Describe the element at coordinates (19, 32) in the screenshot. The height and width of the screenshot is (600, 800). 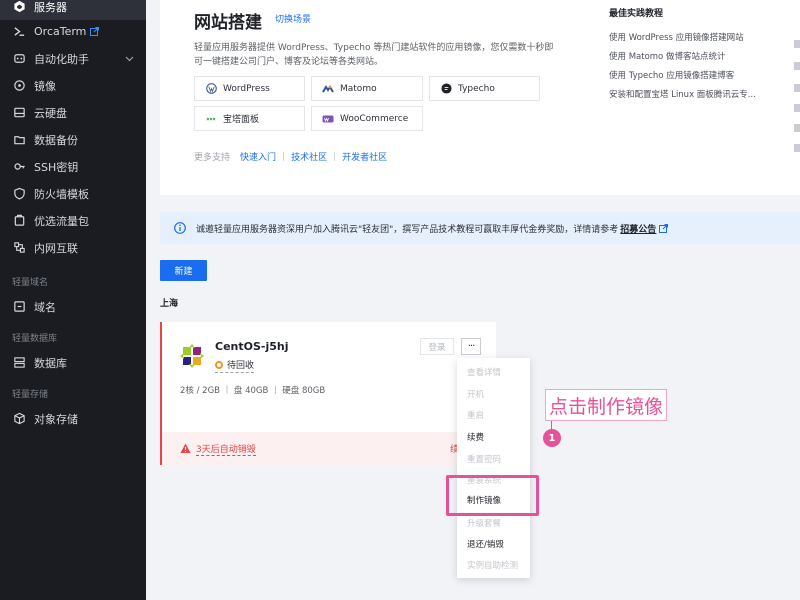
I see `terminal-icon` at that location.